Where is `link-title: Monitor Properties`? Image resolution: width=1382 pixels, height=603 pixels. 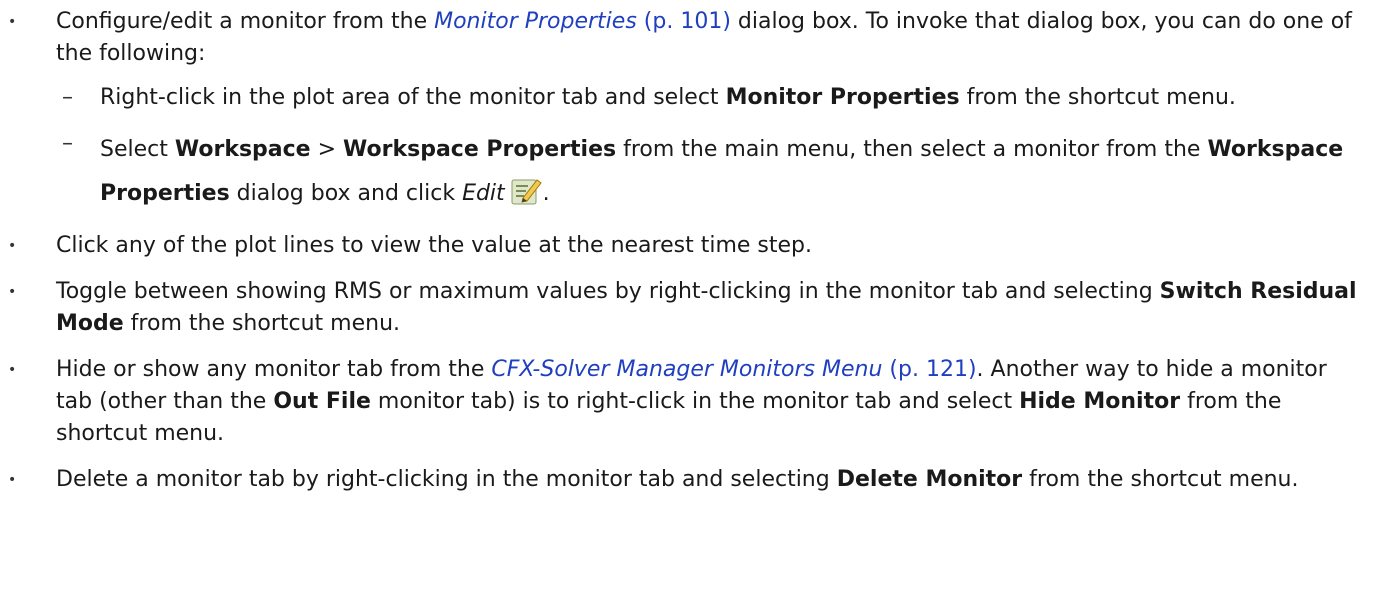 link-title: Monitor Properties is located at coordinates (535, 21).